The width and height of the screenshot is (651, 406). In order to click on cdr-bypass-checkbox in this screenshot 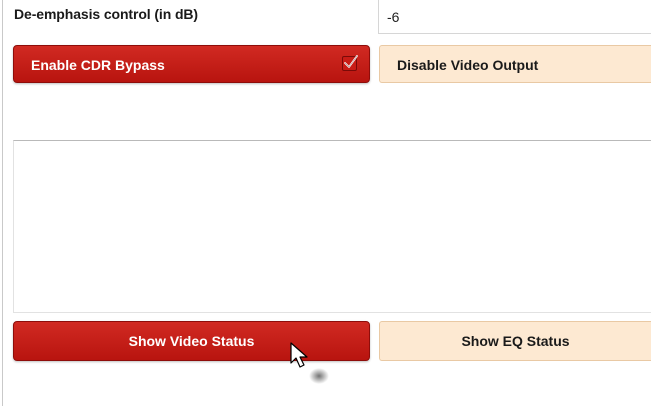, I will do `click(350, 63)`.